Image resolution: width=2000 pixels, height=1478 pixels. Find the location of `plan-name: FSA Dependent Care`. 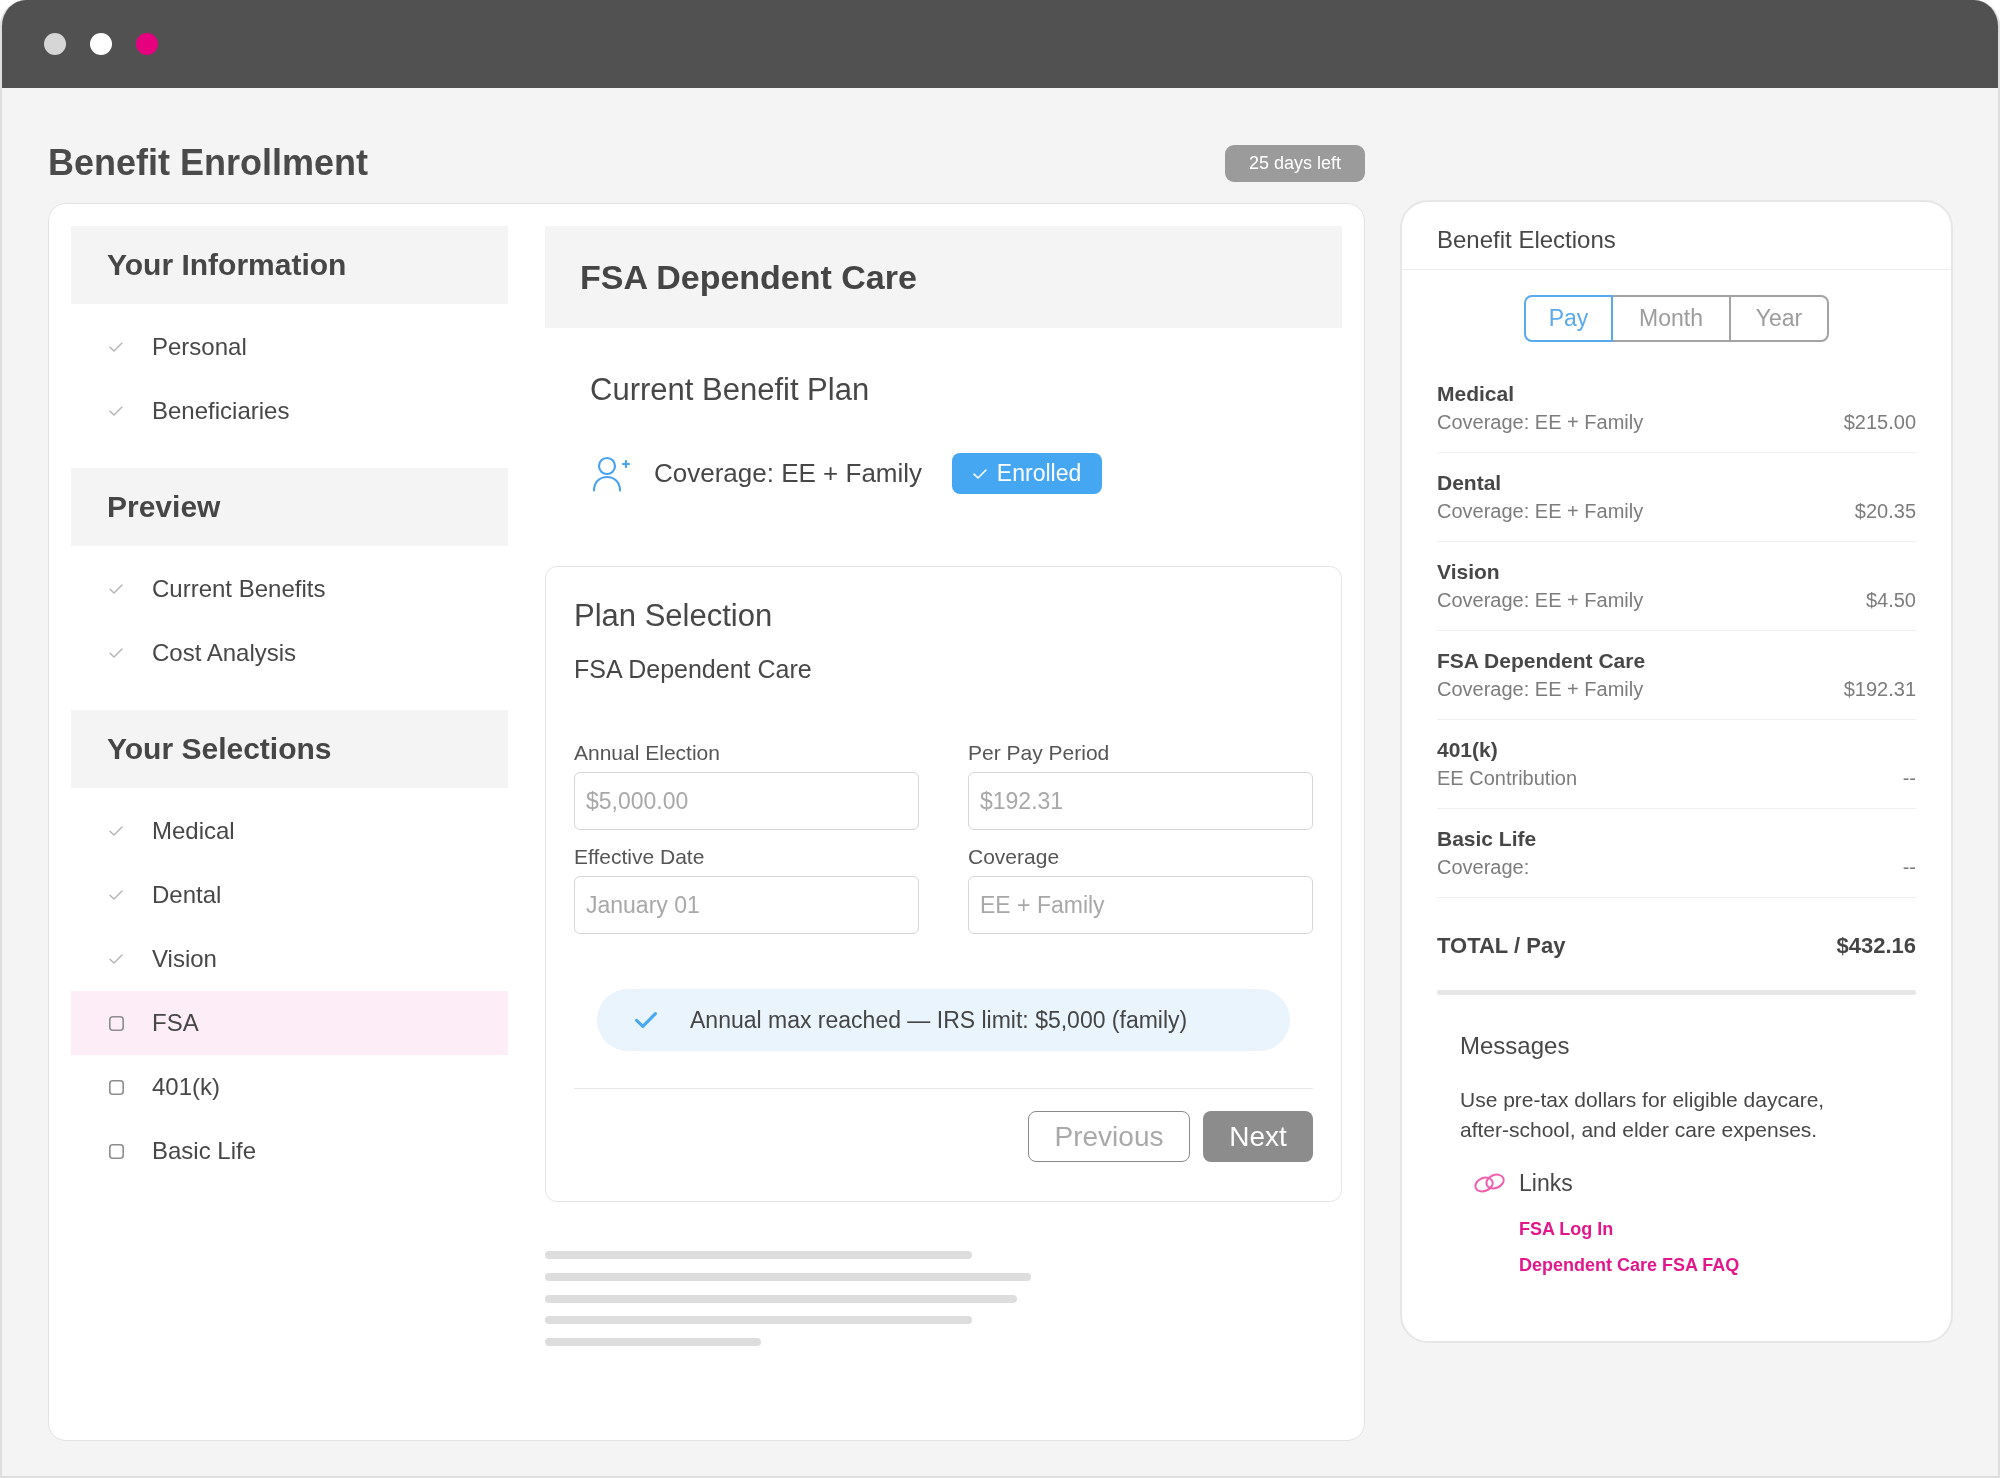

plan-name: FSA Dependent Care is located at coordinates (693, 669).